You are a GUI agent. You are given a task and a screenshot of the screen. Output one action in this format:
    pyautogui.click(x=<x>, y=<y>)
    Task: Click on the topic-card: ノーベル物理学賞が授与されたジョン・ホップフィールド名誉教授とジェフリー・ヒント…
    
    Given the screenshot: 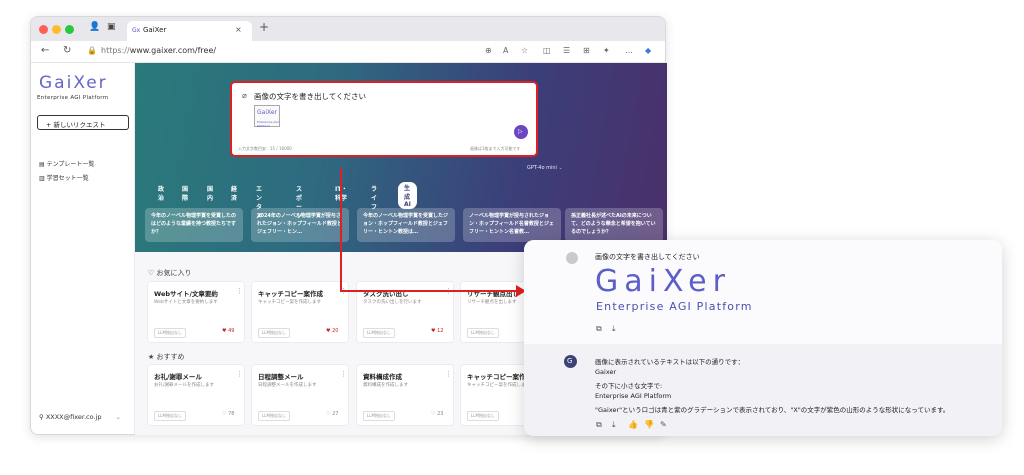 What is the action you would take?
    pyautogui.click(x=512, y=225)
    